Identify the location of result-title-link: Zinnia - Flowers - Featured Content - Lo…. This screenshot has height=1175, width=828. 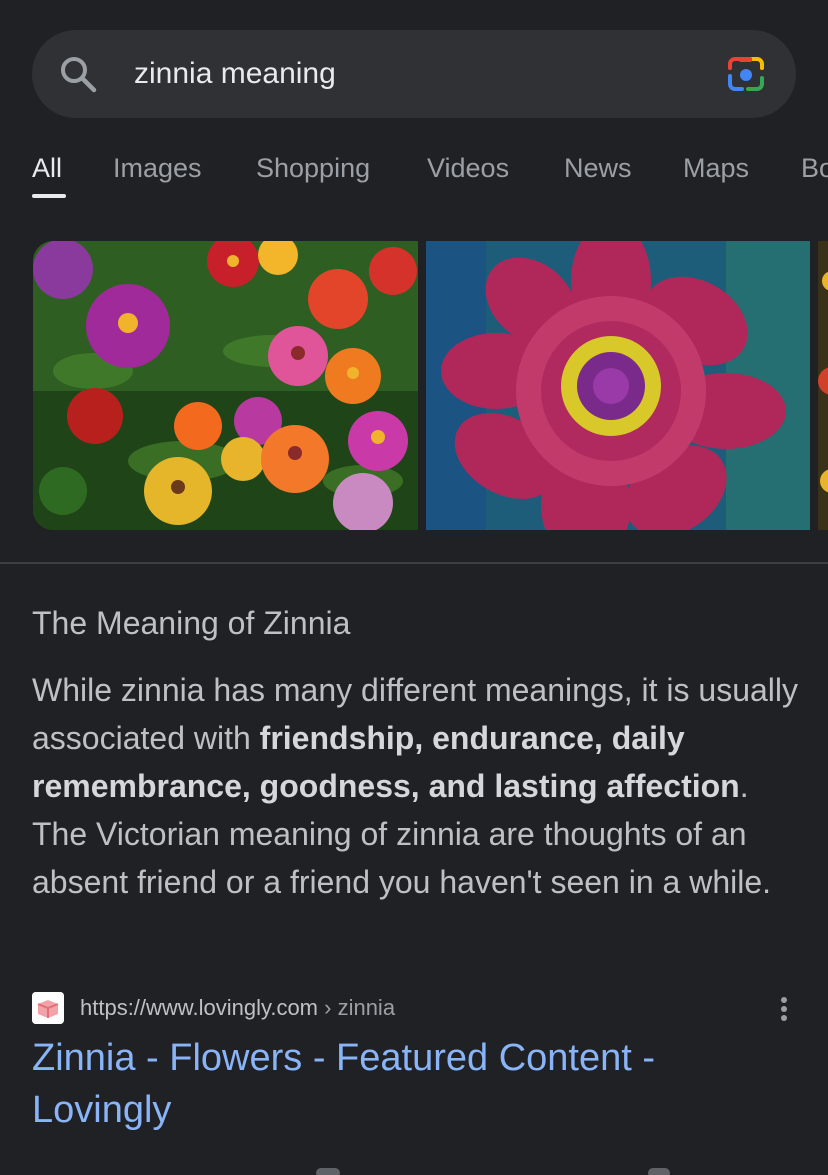
(392, 1084).